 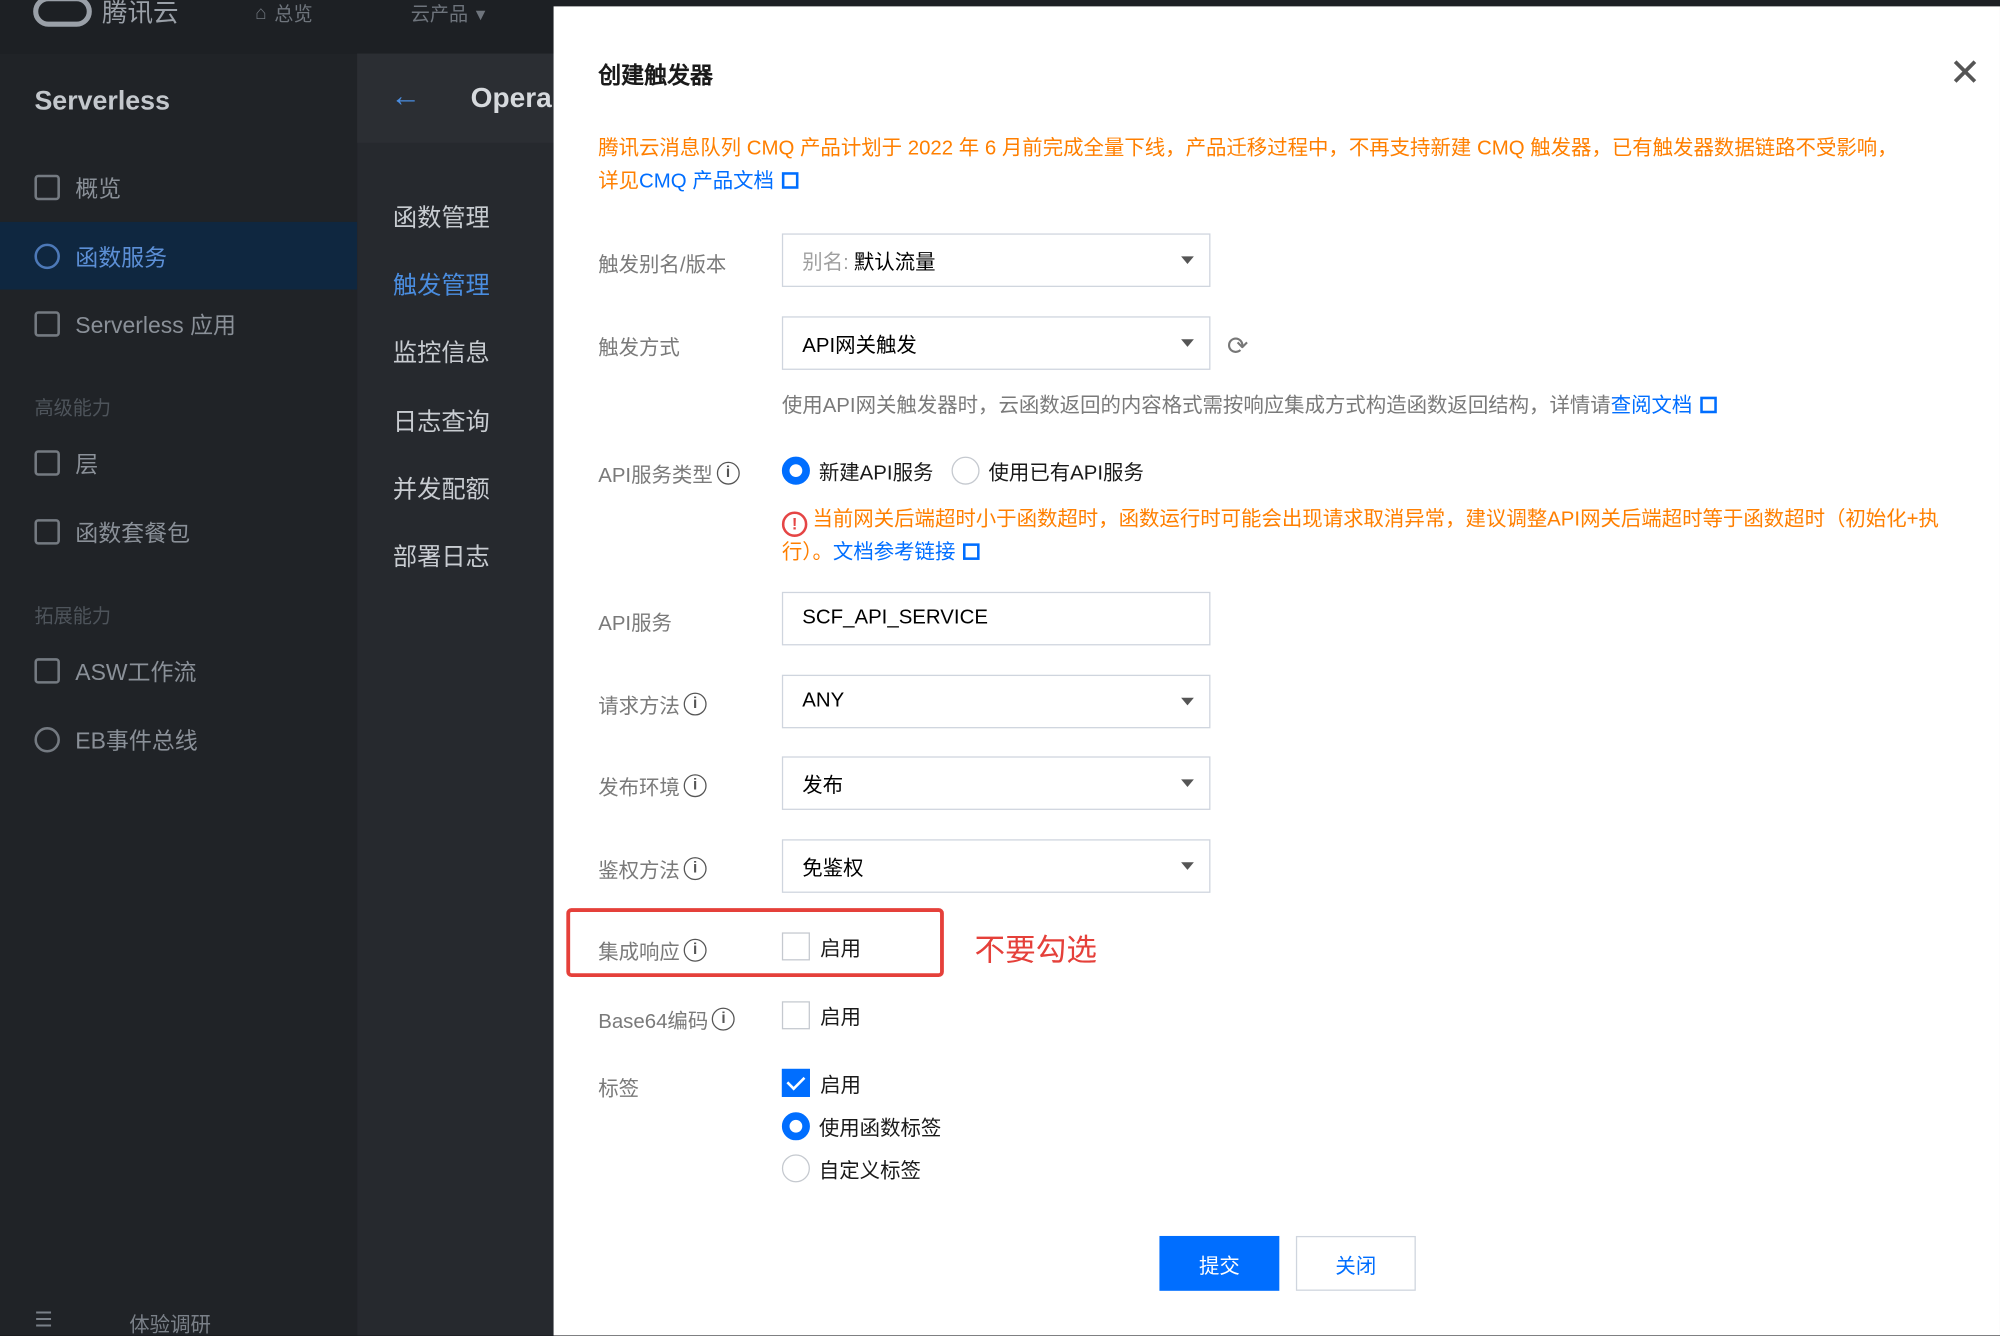 What do you see at coordinates (102, 101) in the screenshot?
I see `sidebar-title: Serverless` at bounding box center [102, 101].